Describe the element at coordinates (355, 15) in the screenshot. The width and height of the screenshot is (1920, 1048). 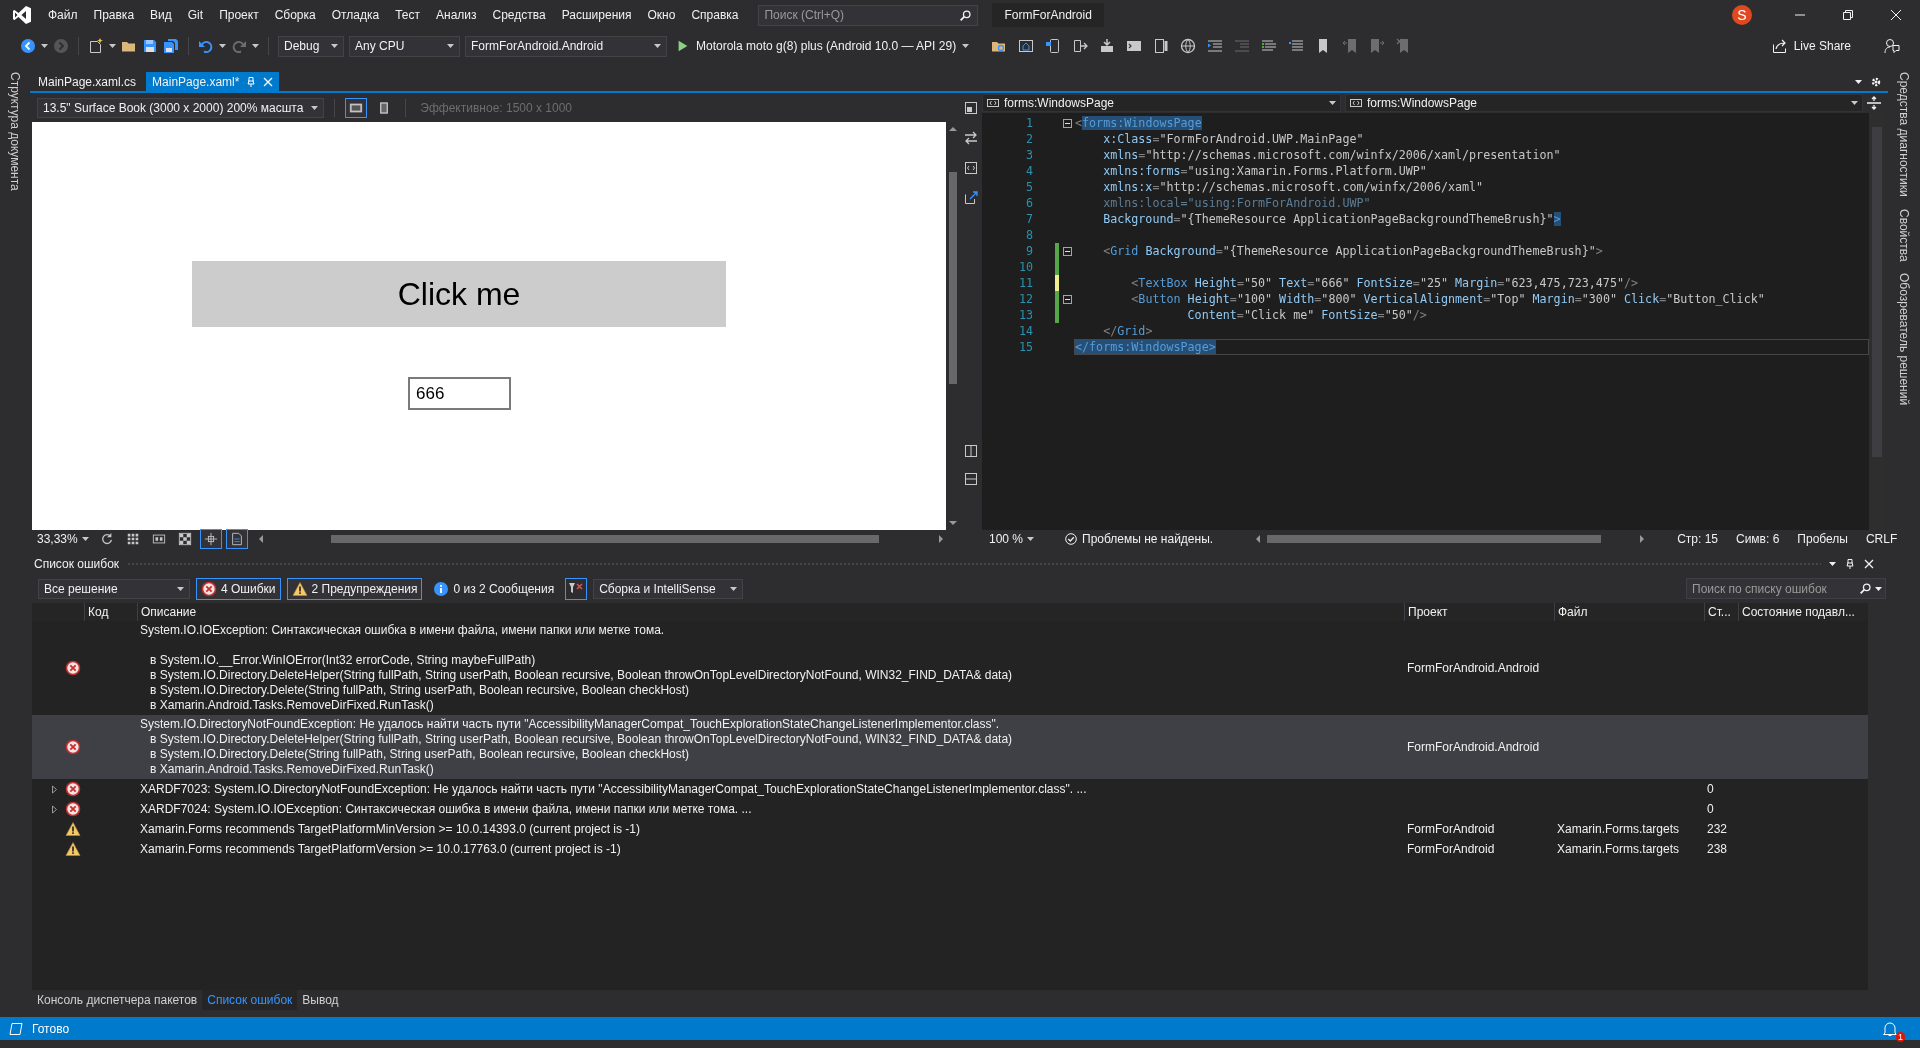
I see `menu-item: Отладка` at that location.